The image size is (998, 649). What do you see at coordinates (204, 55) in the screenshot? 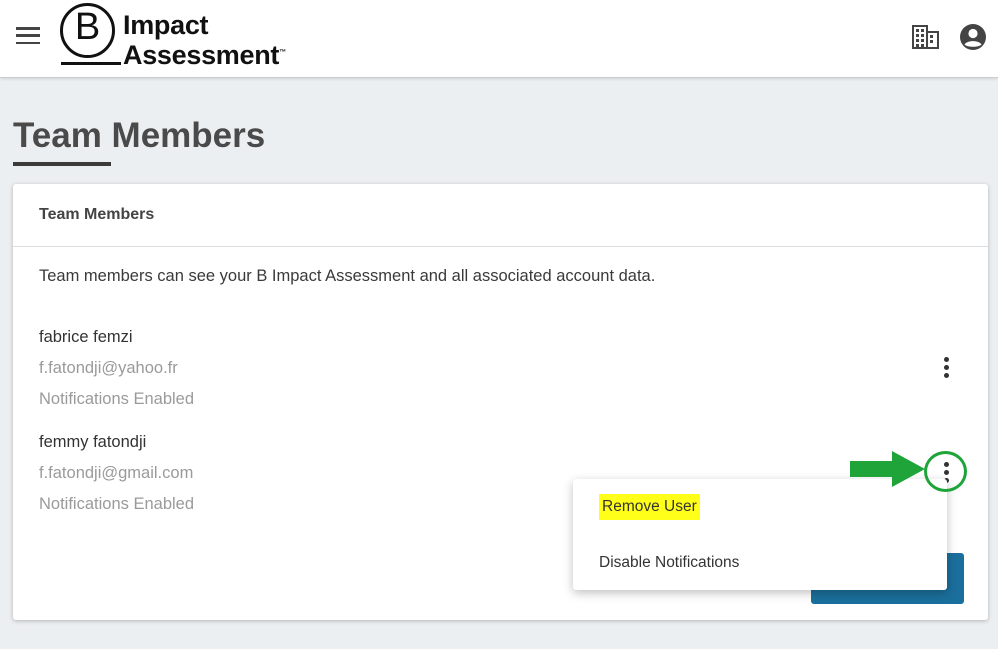
I see `logo-line2: Assessment™` at bounding box center [204, 55].